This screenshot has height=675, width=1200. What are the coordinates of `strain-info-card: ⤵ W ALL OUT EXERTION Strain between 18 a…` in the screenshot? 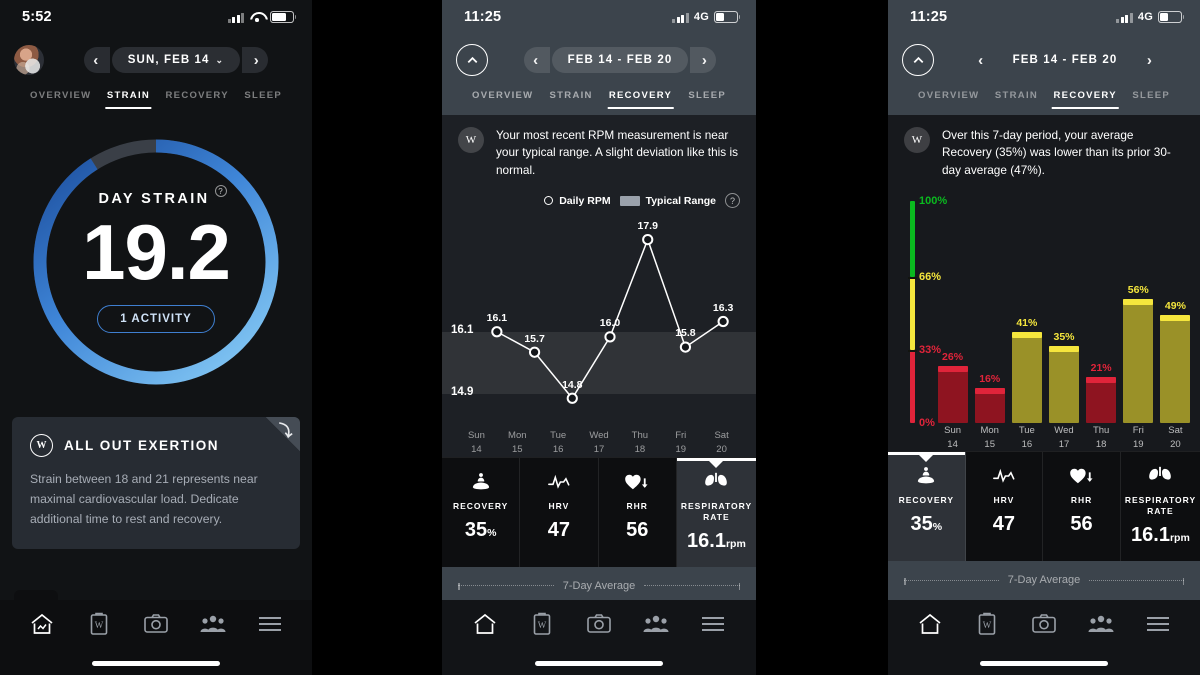 It's located at (156, 483).